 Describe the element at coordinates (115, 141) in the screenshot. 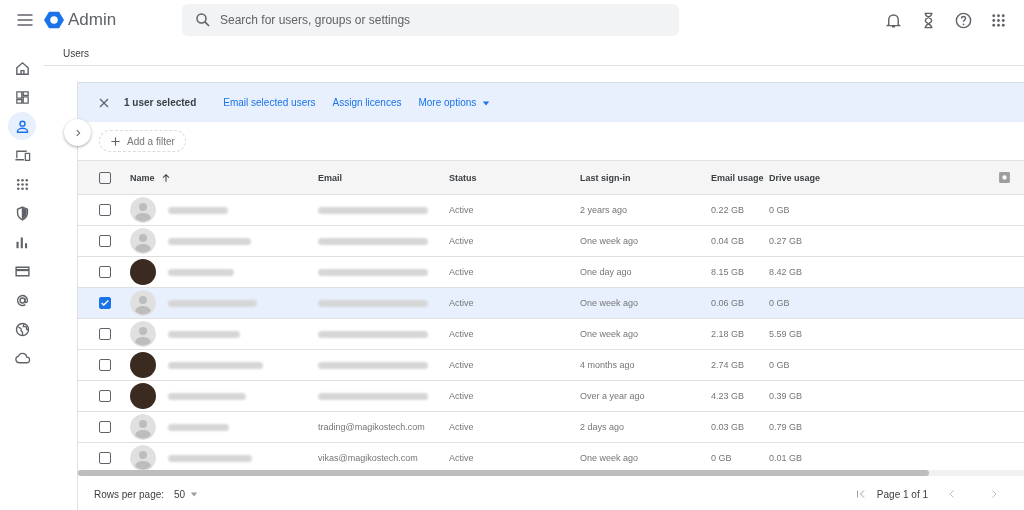

I see `plus-icon` at that location.